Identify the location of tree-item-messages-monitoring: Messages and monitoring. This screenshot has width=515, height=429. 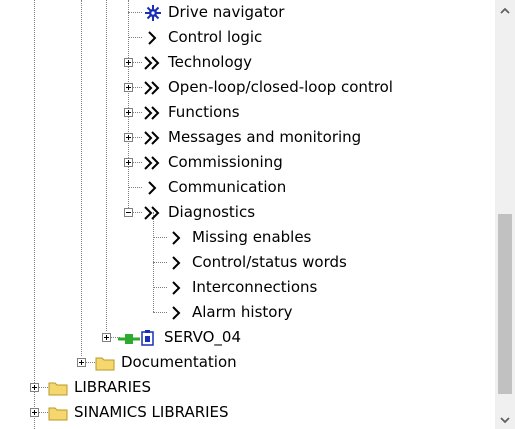
(247, 137).